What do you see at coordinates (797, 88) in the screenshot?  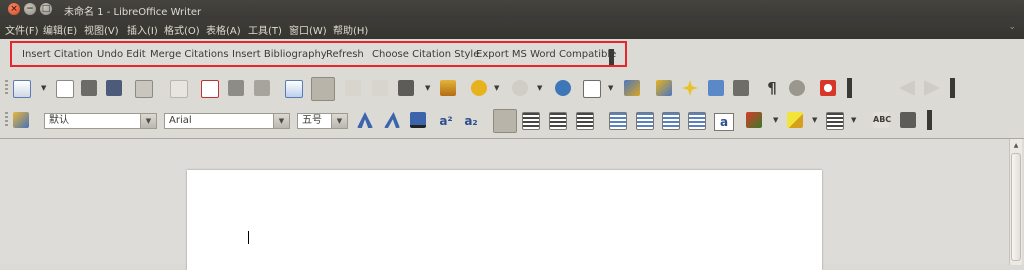 I see `zoom-icon` at bounding box center [797, 88].